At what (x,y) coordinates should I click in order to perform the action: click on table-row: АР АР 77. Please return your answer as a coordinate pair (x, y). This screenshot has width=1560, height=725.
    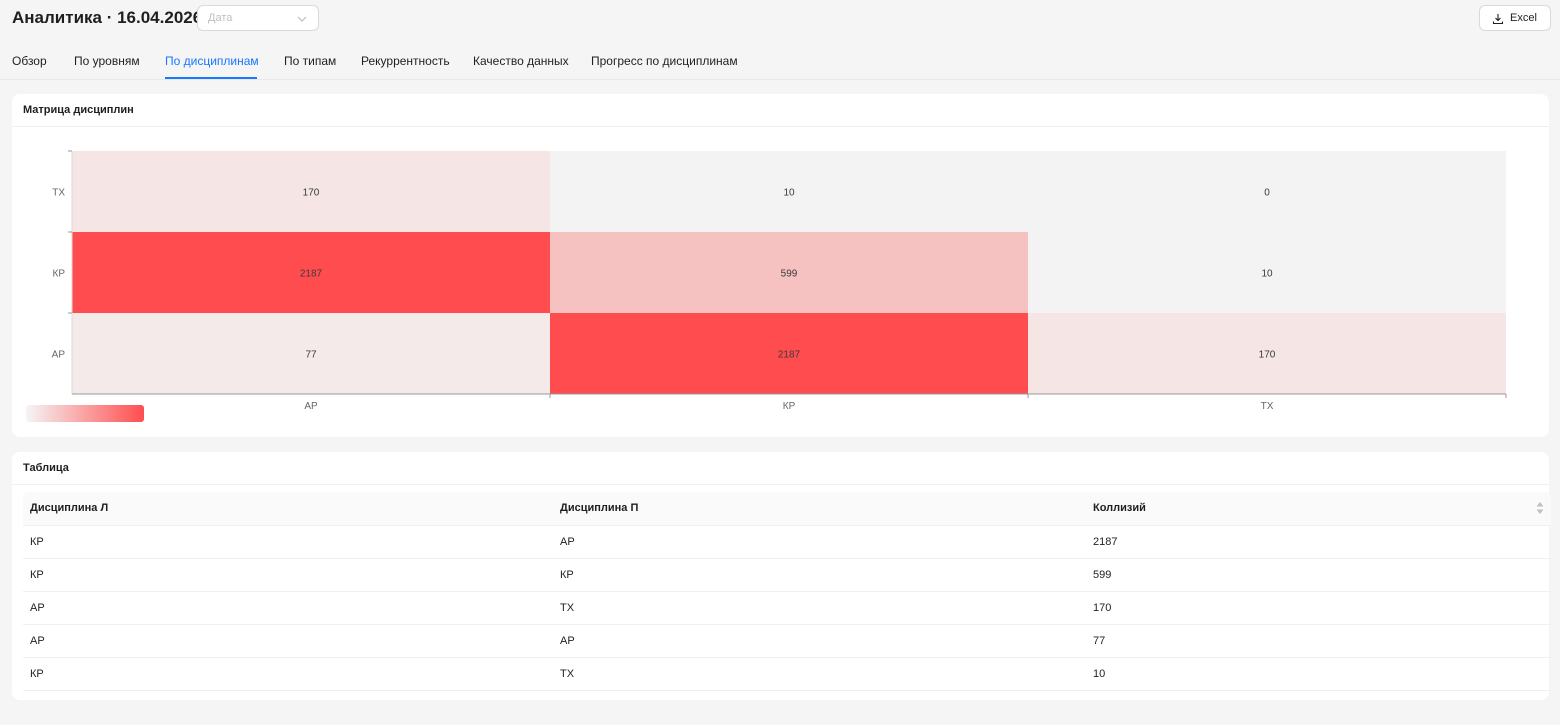
    Looking at the image, I should click on (787, 641).